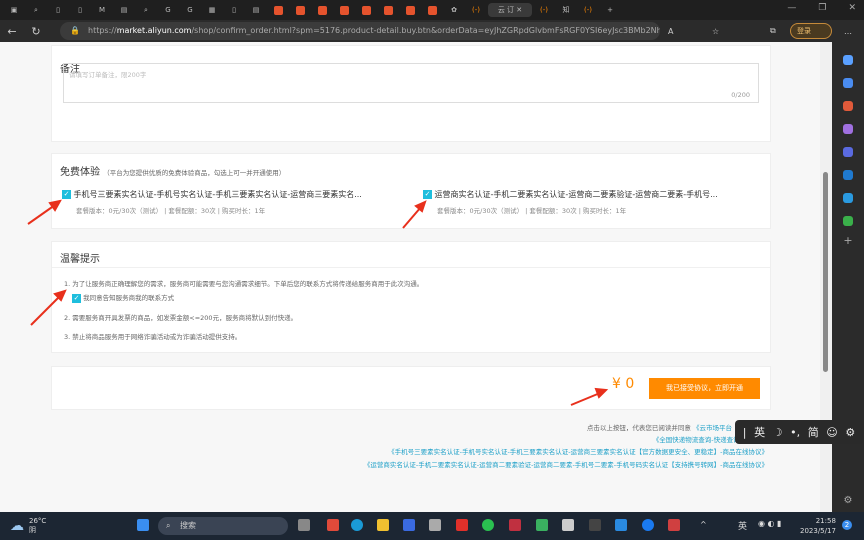  What do you see at coordinates (32, 530) in the screenshot?
I see `weather-desc: 阴` at bounding box center [32, 530].